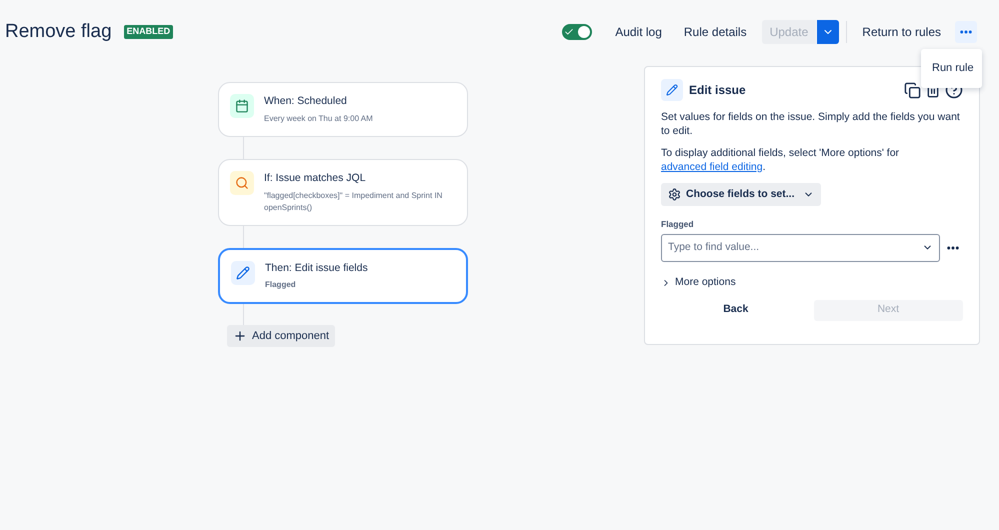 The height and width of the screenshot is (530, 999). I want to click on add-component-button: Add component, so click(281, 336).